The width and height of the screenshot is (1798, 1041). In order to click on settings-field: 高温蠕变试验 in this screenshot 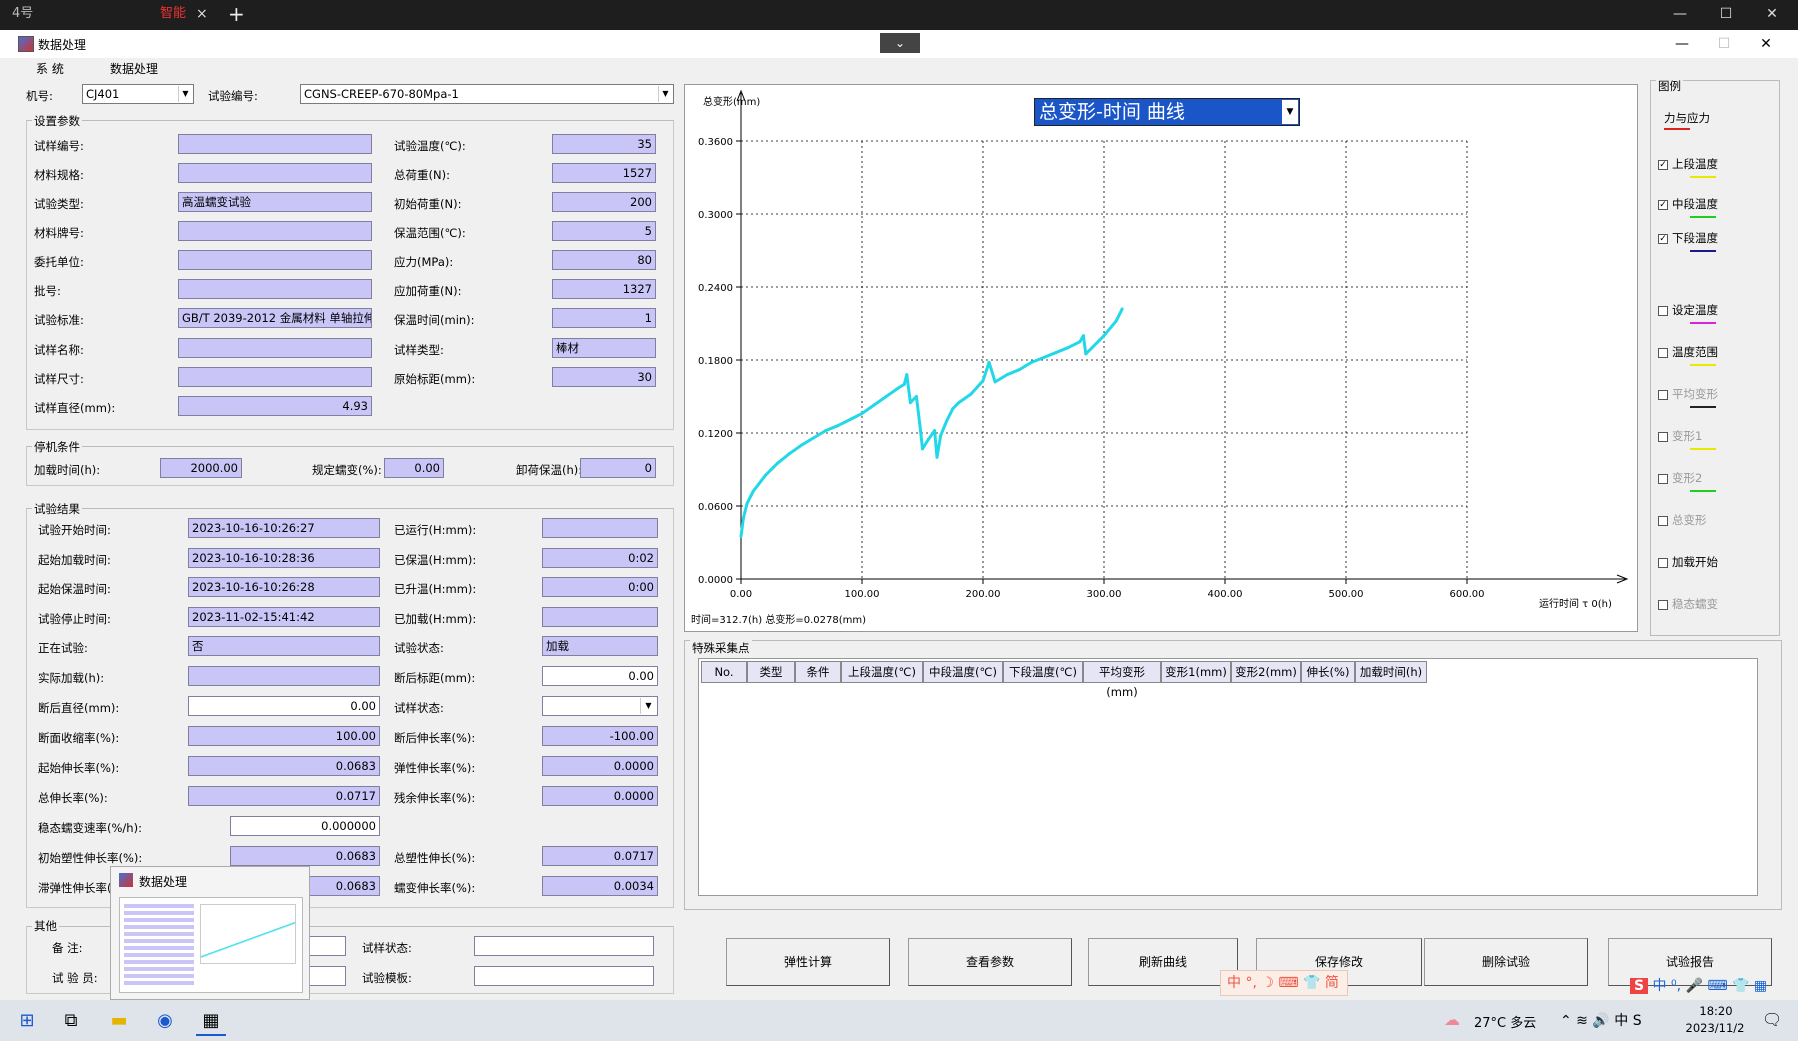, I will do `click(275, 202)`.